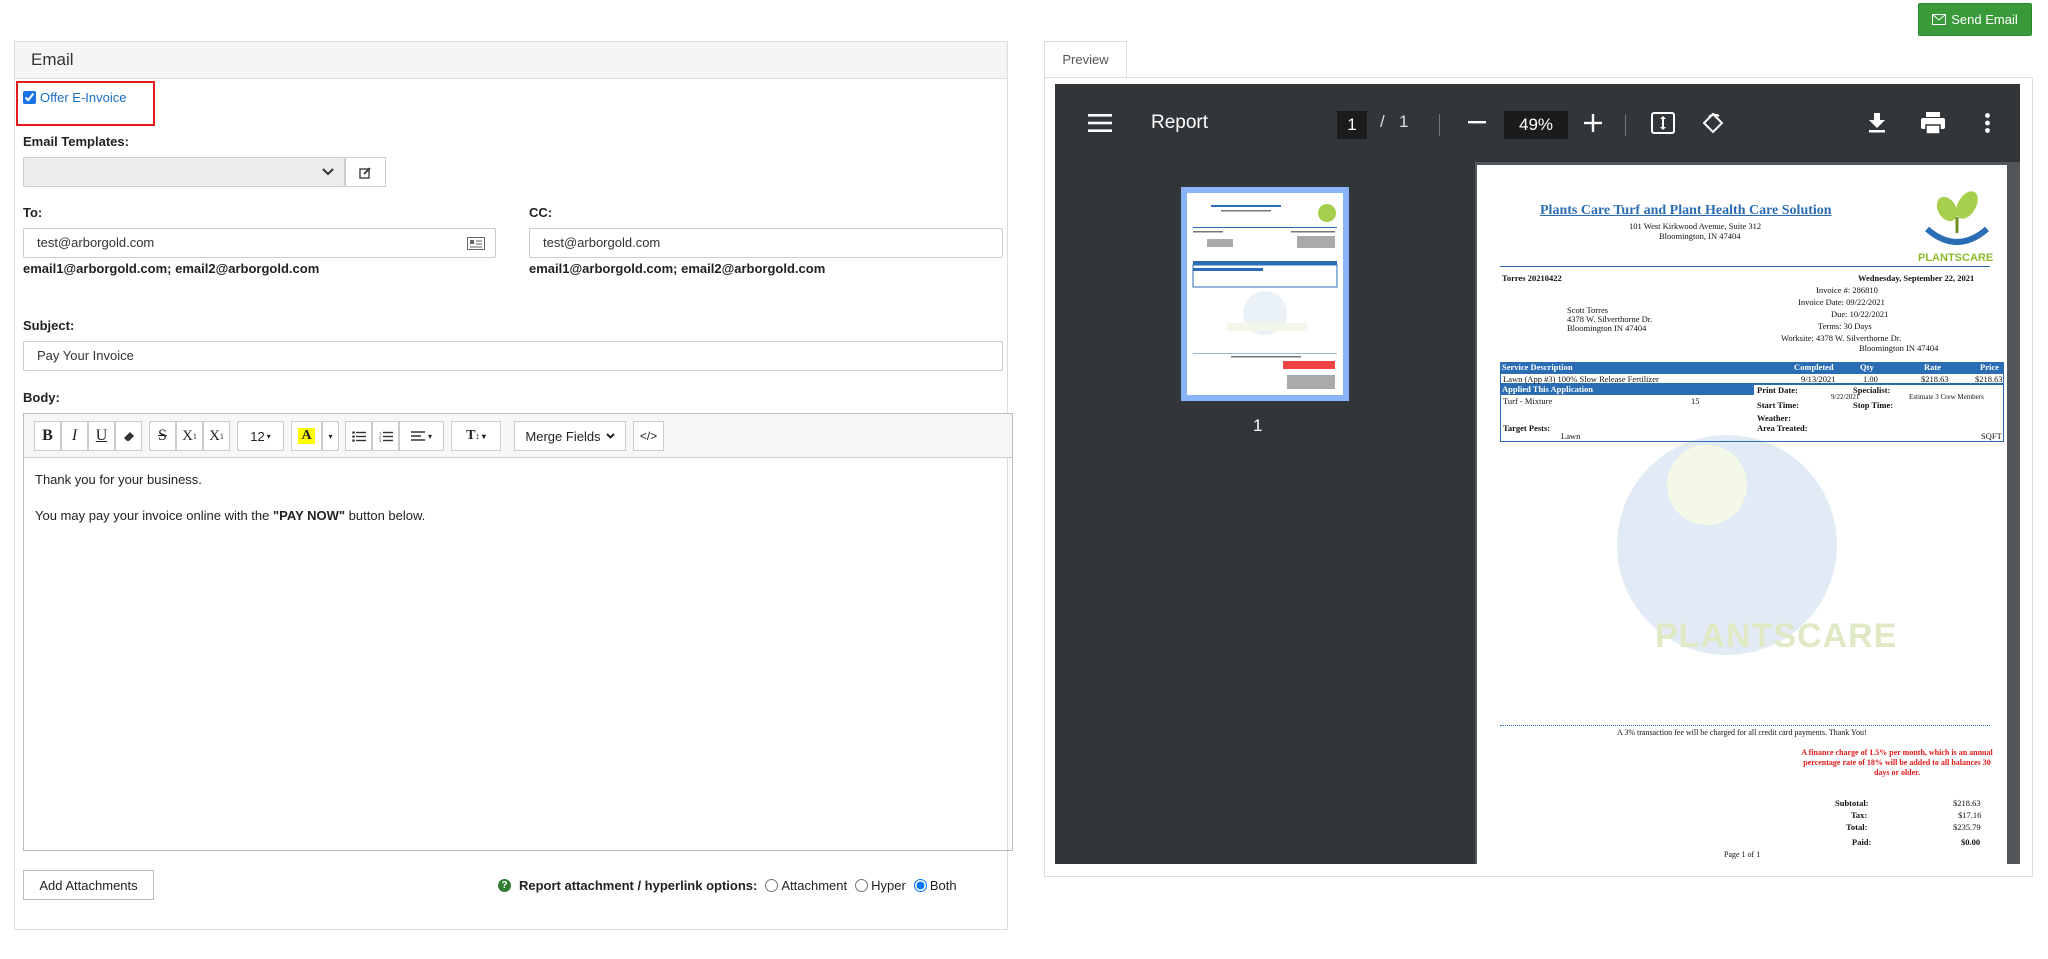 The width and height of the screenshot is (2048, 959). What do you see at coordinates (96, 242) in the screenshot?
I see `to-input-placeholder: test@arborgold.com` at bounding box center [96, 242].